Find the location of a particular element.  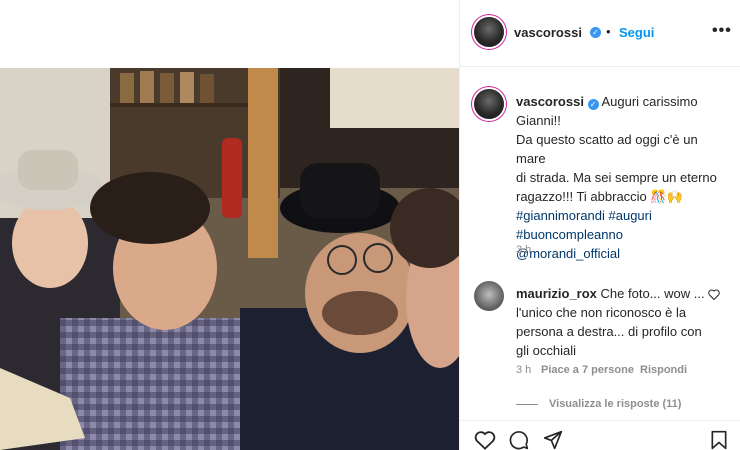

comment-reply-button: Rispondi is located at coordinates (663, 370).